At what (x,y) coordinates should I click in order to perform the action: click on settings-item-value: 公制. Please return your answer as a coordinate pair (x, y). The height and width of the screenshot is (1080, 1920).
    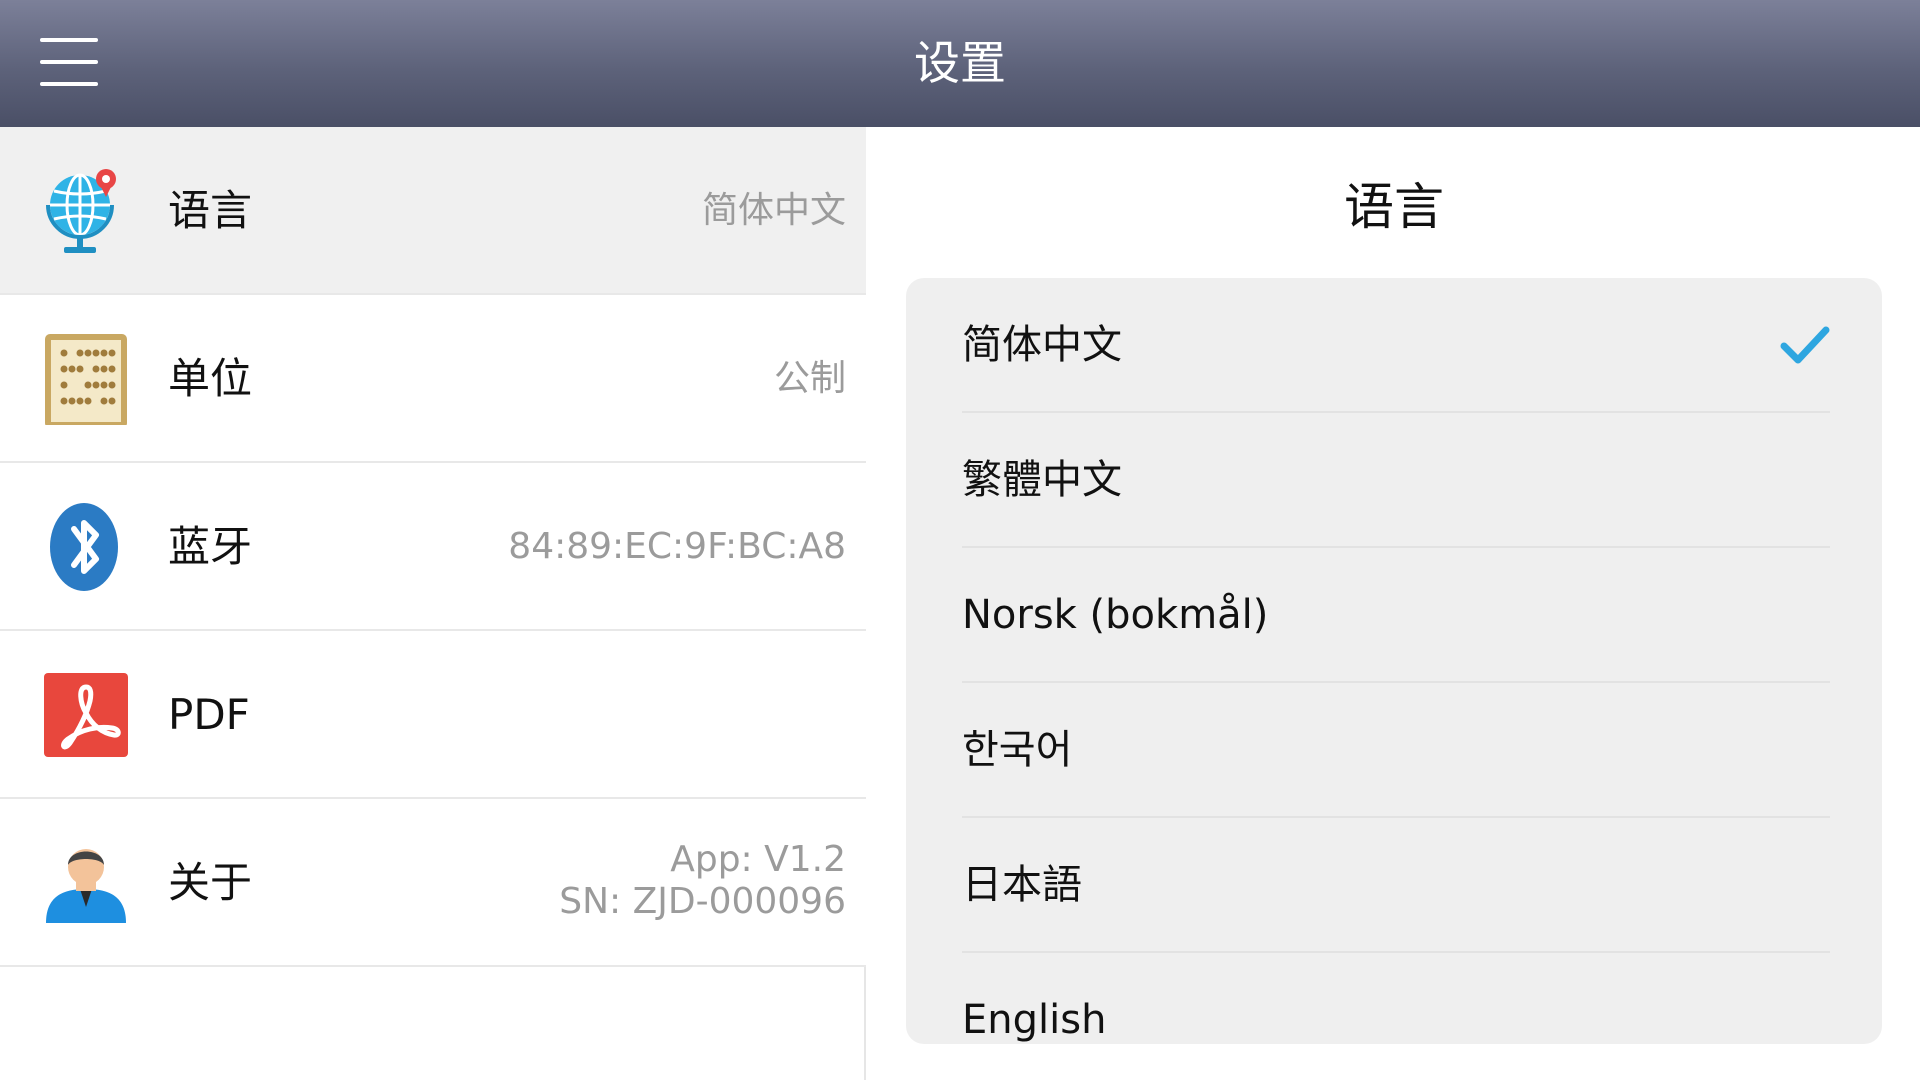
    Looking at the image, I should click on (809, 378).